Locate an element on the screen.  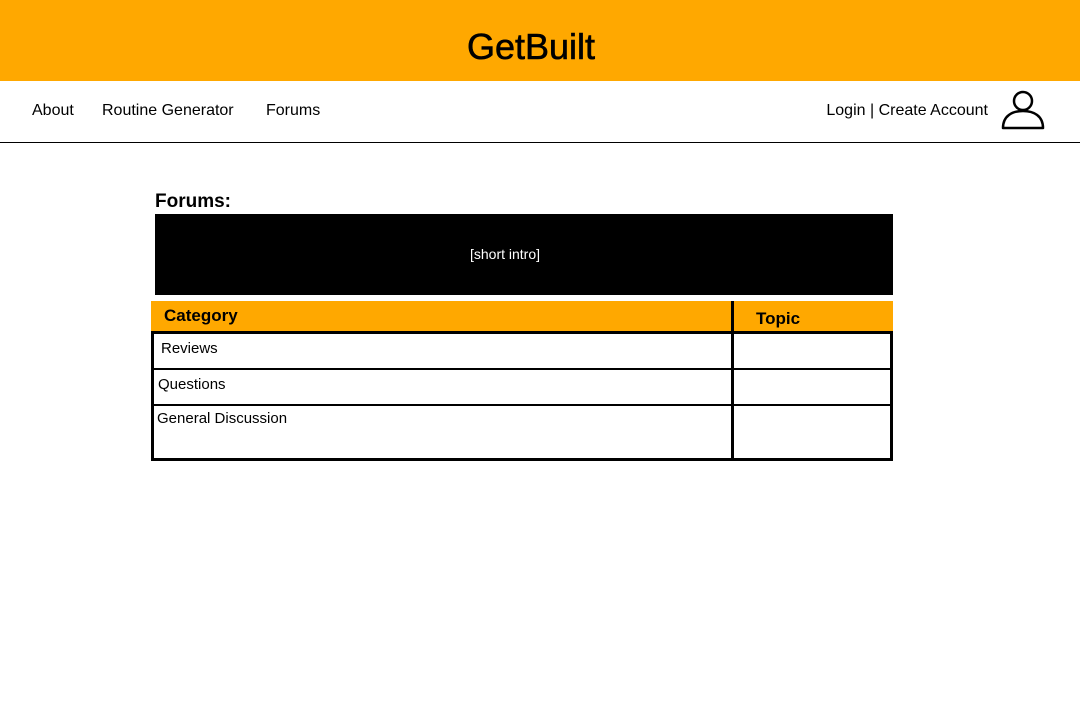
category-column-header: Category is located at coordinates (201, 315).